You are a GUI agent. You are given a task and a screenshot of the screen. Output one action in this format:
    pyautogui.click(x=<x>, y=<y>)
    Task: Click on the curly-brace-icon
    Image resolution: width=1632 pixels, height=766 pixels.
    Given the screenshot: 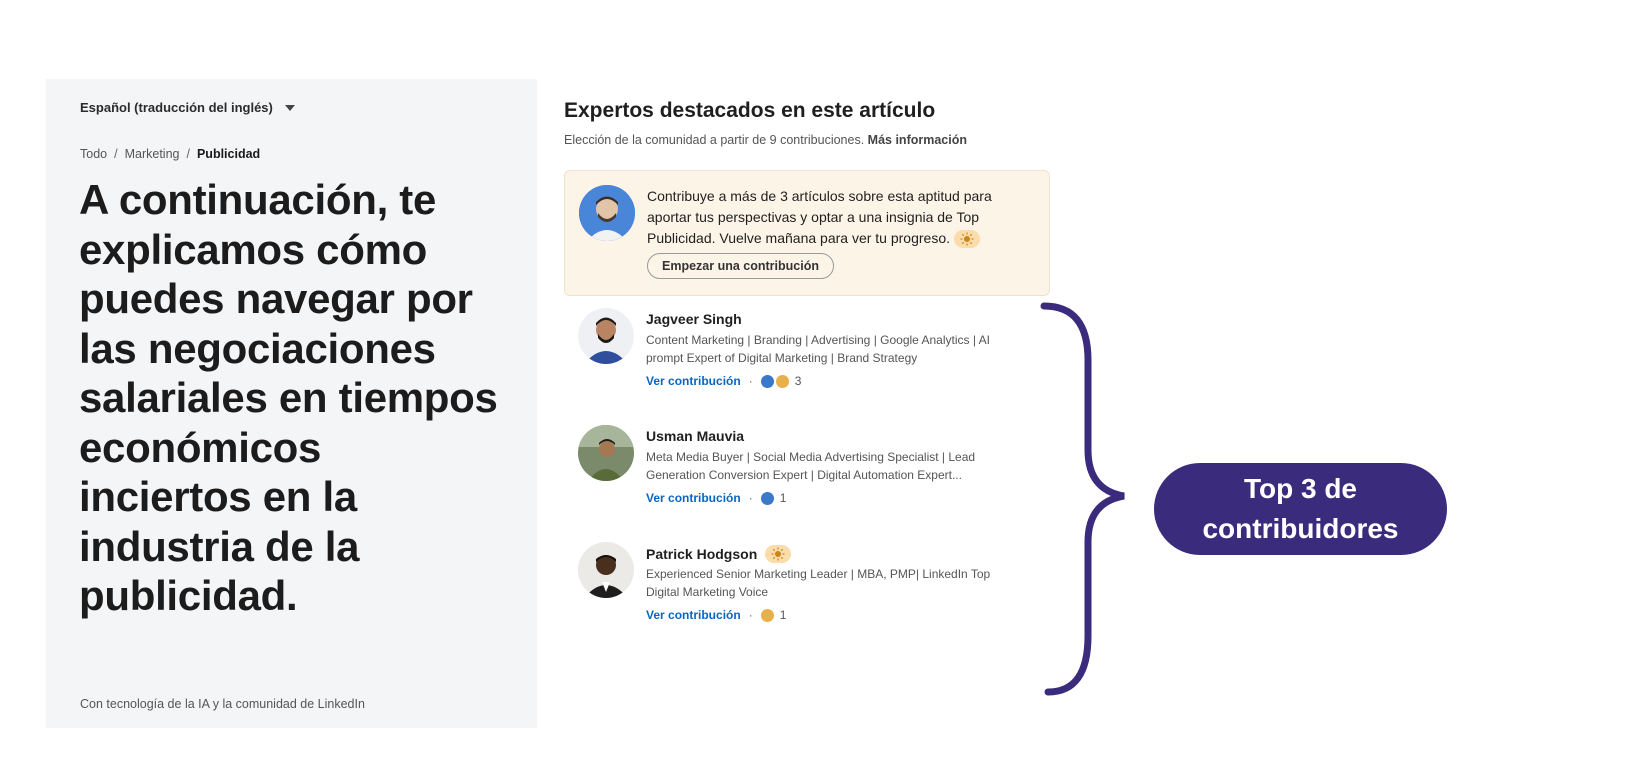 What is the action you would take?
    pyautogui.click(x=1082, y=499)
    